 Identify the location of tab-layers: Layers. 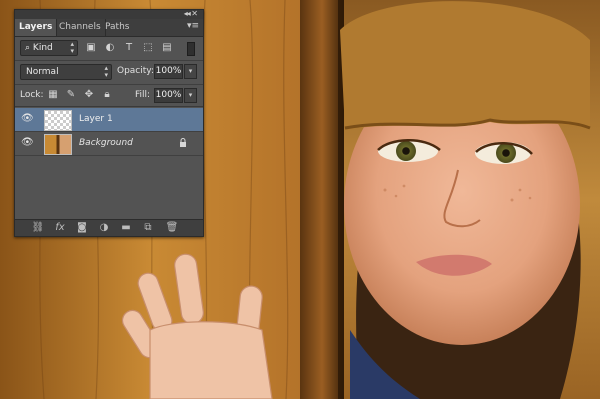
(36, 27).